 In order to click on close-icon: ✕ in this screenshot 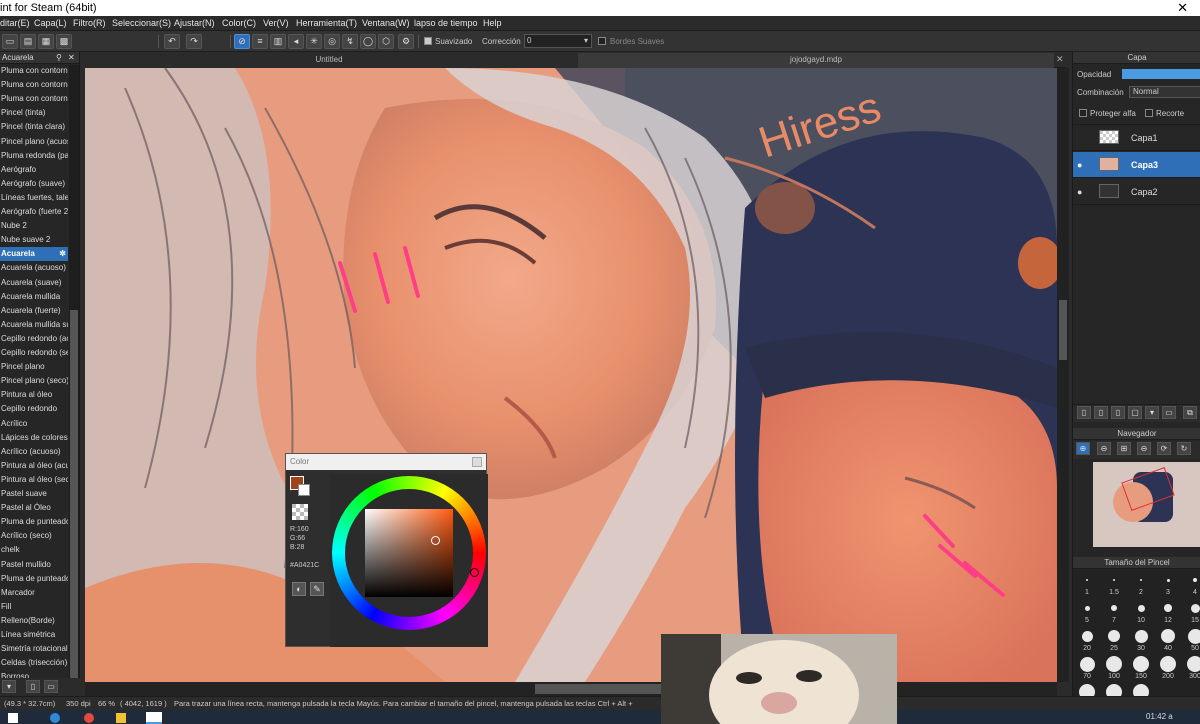, I will do `click(1182, 8)`.